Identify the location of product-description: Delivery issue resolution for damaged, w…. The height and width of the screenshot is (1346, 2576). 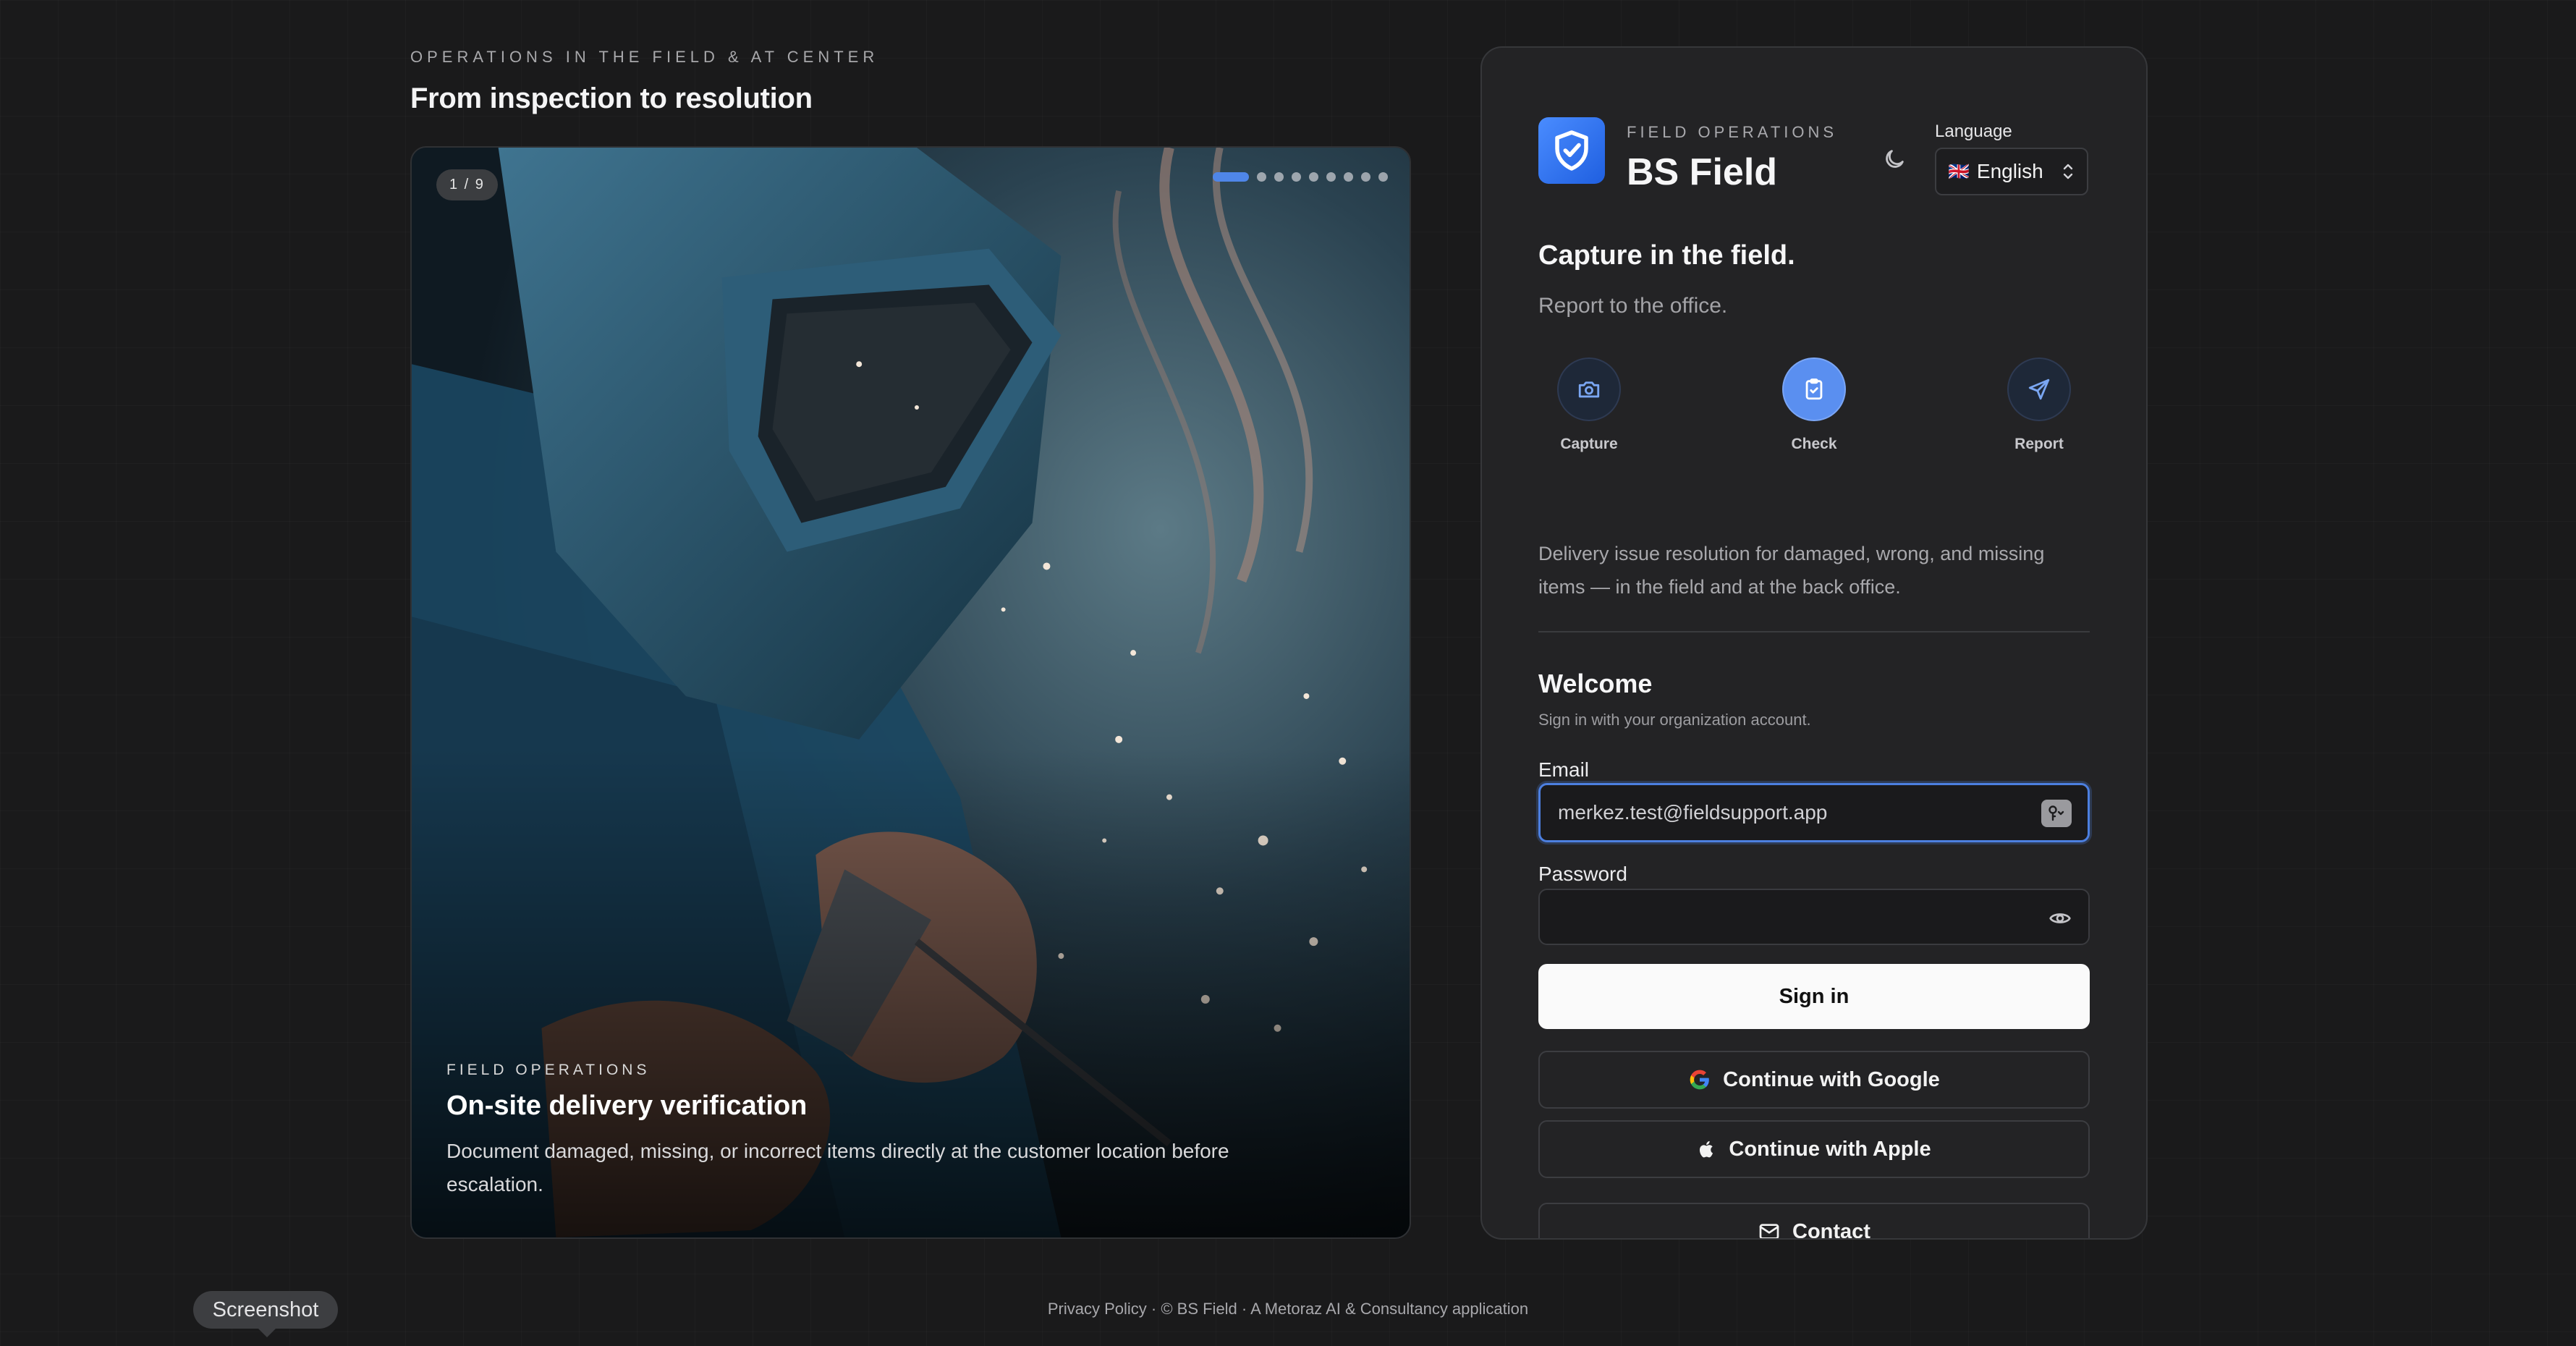
(1791, 570).